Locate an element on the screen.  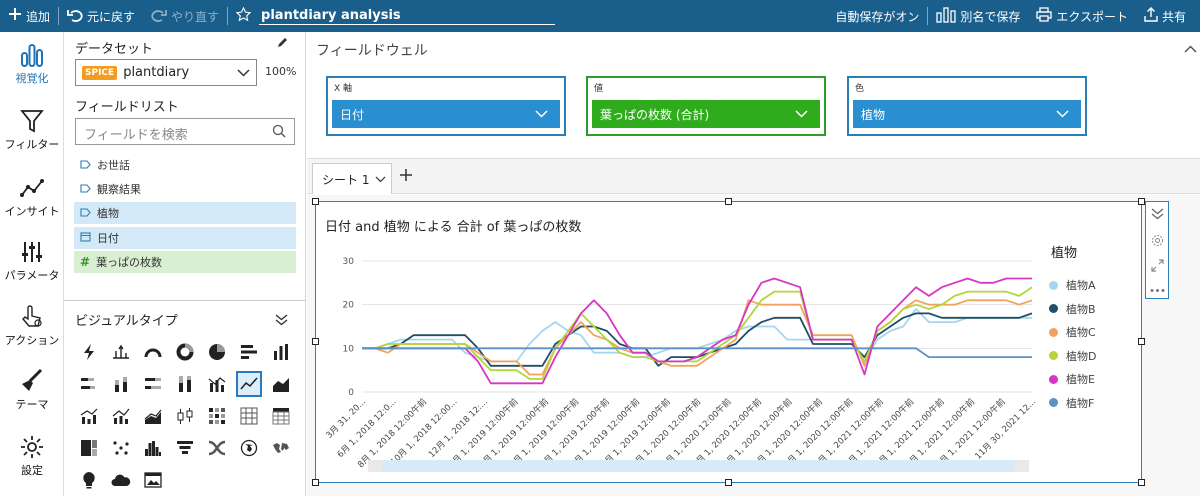
rail-item-settings: 設定 is located at coordinates (32, 456).